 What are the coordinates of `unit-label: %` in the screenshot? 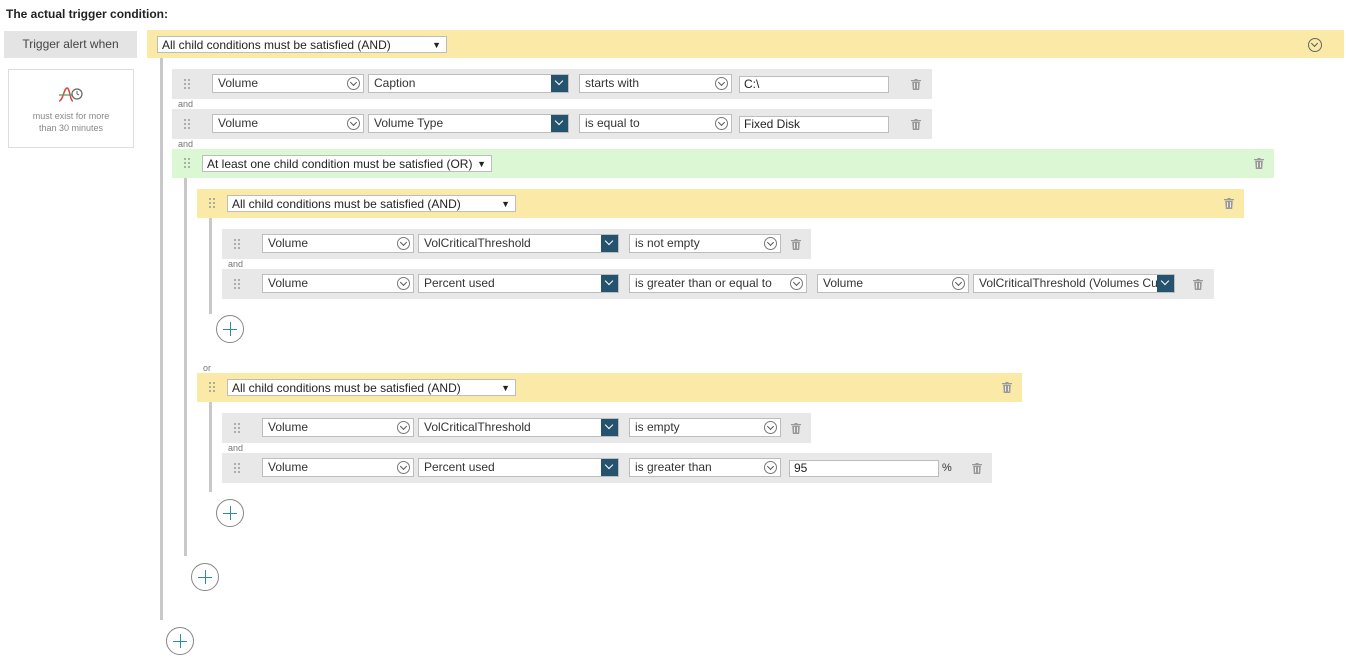 It's located at (947, 468).